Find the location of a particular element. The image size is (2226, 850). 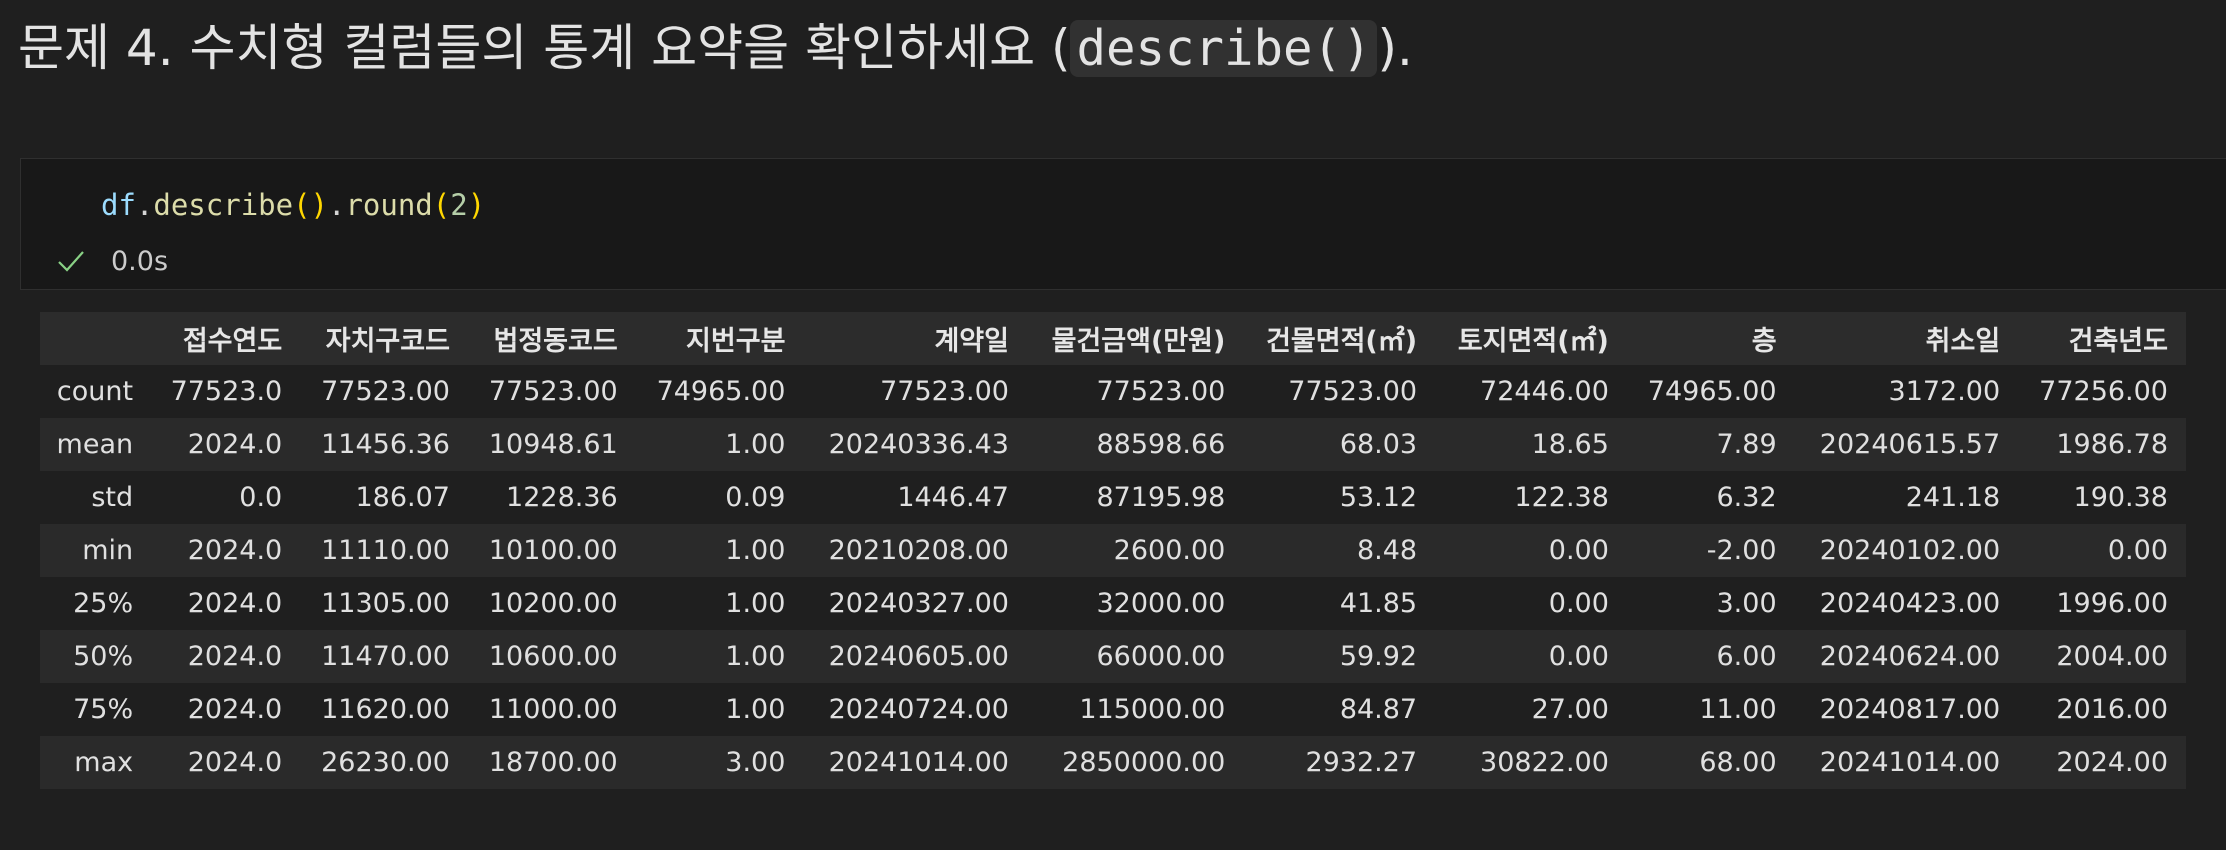

code-token-open-paren: ( is located at coordinates (441, 205).